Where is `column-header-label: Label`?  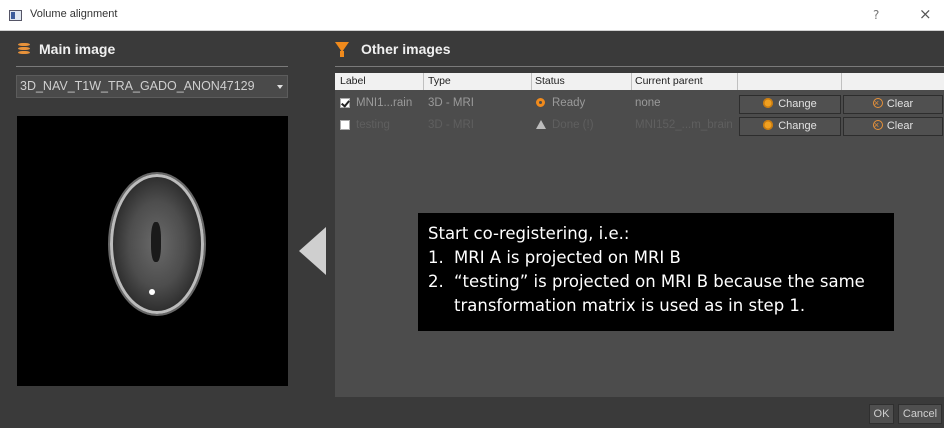
column-header-label: Label is located at coordinates (353, 81).